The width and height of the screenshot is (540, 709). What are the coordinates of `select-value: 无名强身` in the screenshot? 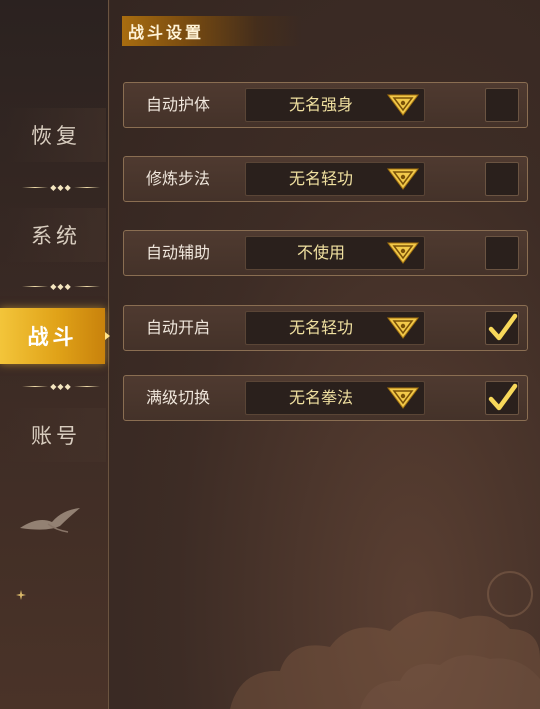 It's located at (320, 104).